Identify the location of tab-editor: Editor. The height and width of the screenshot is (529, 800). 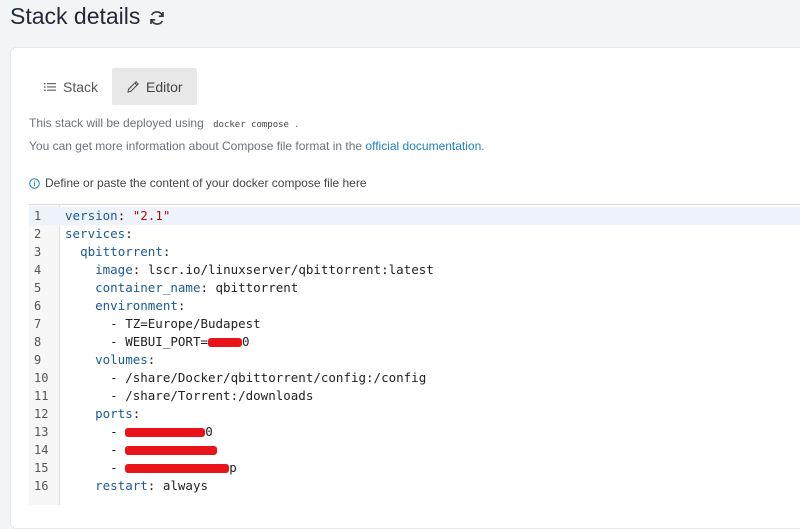
(154, 86).